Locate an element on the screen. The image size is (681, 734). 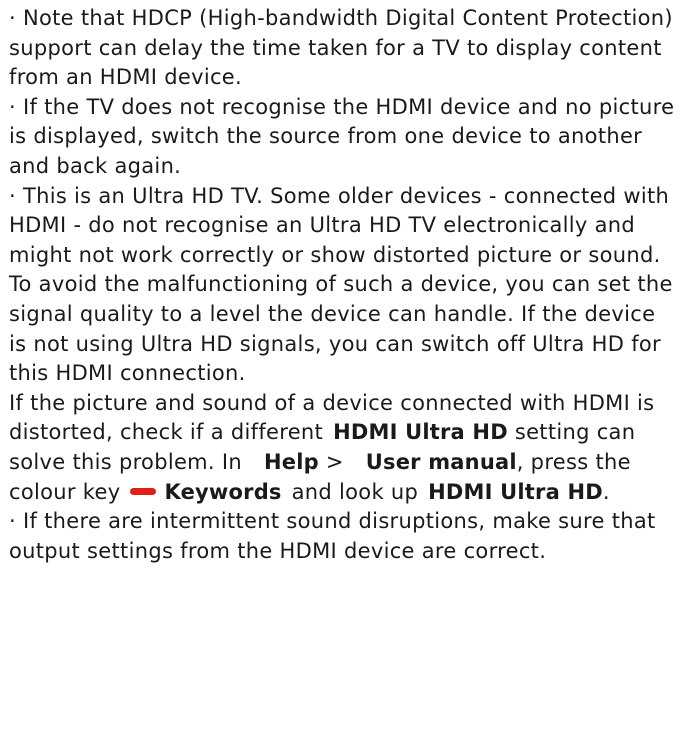
hdmi-ultra-hd-setting: HDMI Ultra HD is located at coordinates (420, 432).